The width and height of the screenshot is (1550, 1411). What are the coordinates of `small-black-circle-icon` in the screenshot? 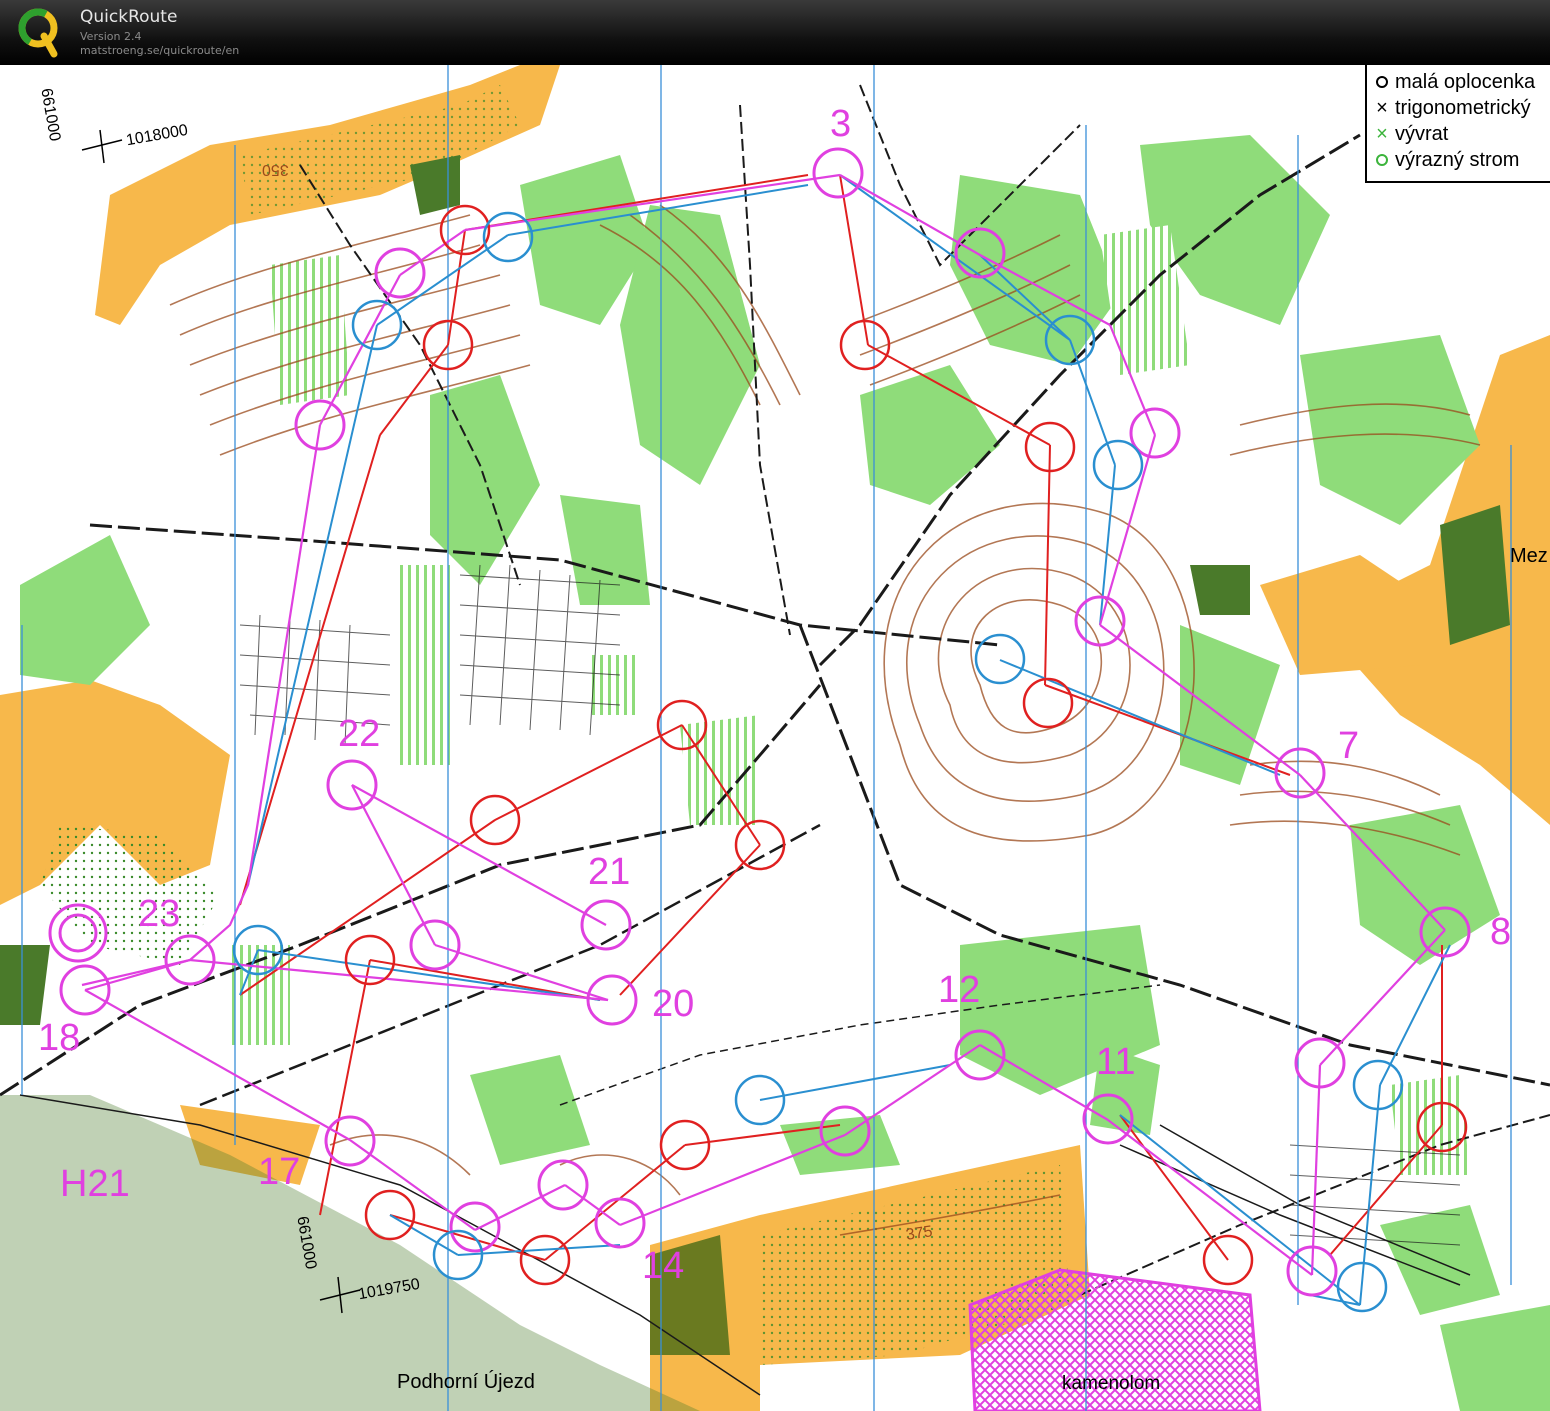 It's located at (1382, 82).